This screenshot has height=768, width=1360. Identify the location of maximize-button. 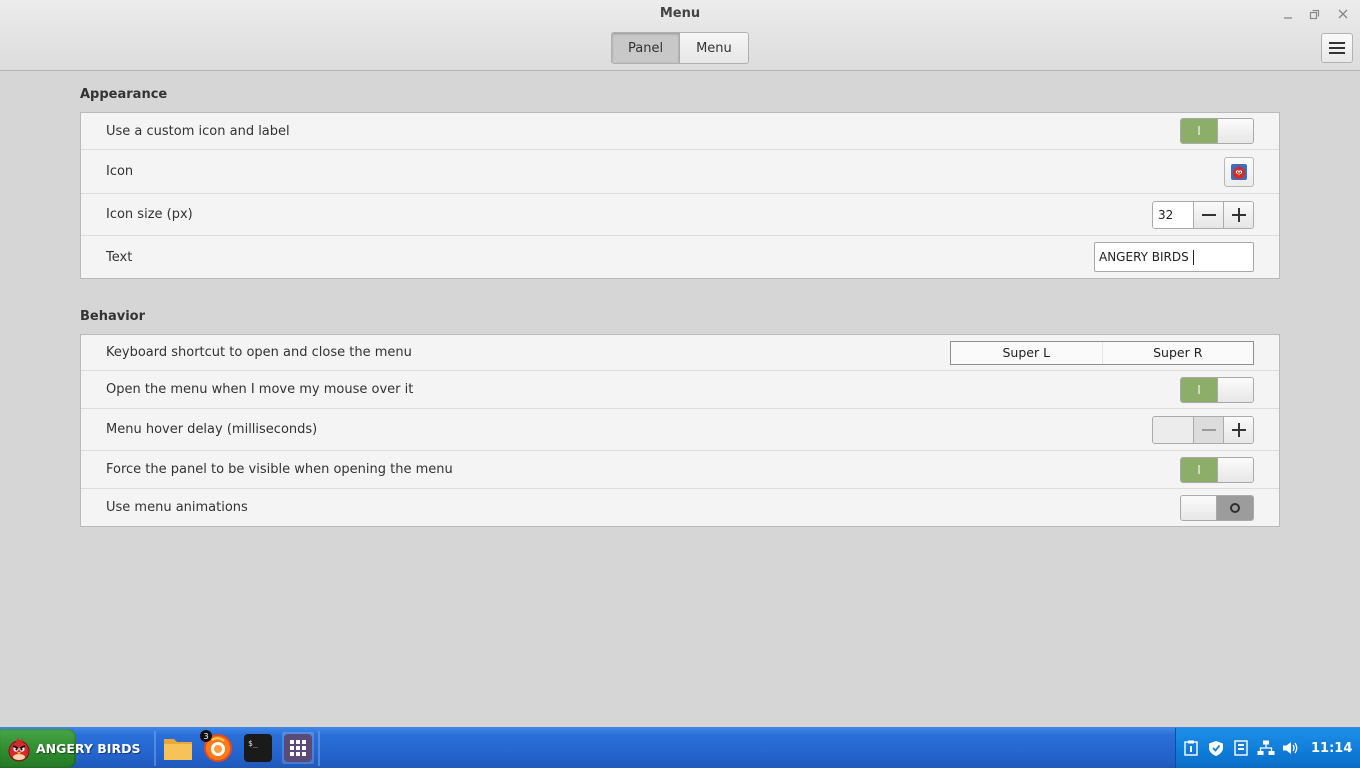
(1314, 14).